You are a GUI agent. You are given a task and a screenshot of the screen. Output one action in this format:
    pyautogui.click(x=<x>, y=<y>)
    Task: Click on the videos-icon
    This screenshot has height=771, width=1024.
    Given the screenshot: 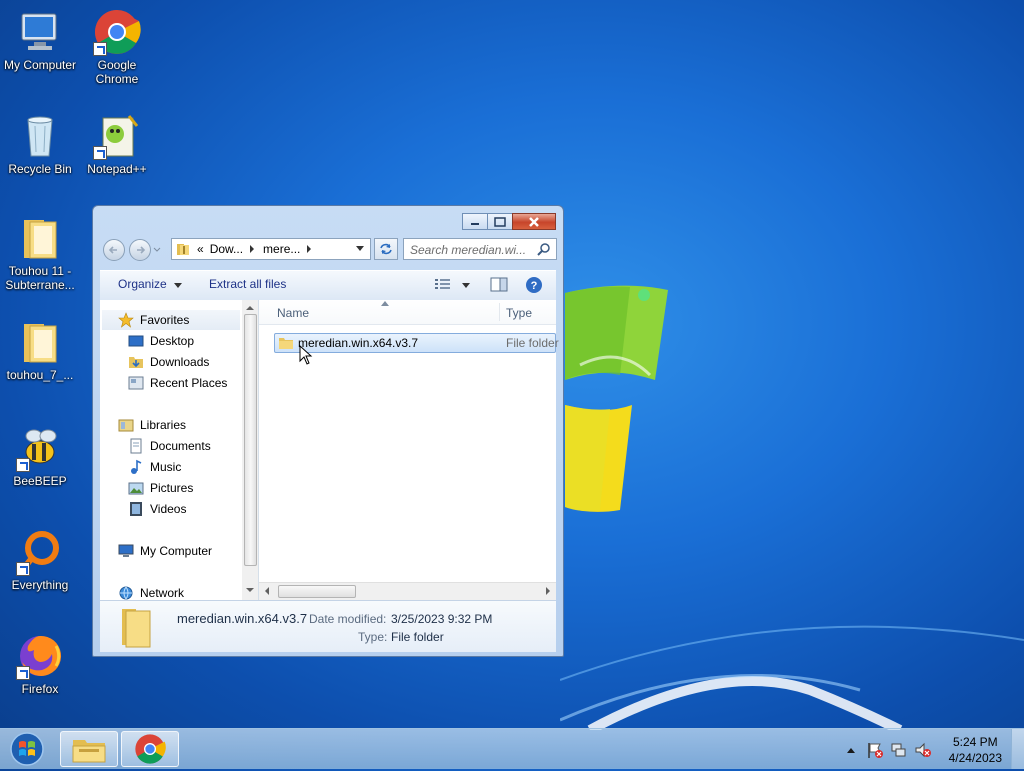 What is the action you would take?
    pyautogui.click(x=136, y=509)
    